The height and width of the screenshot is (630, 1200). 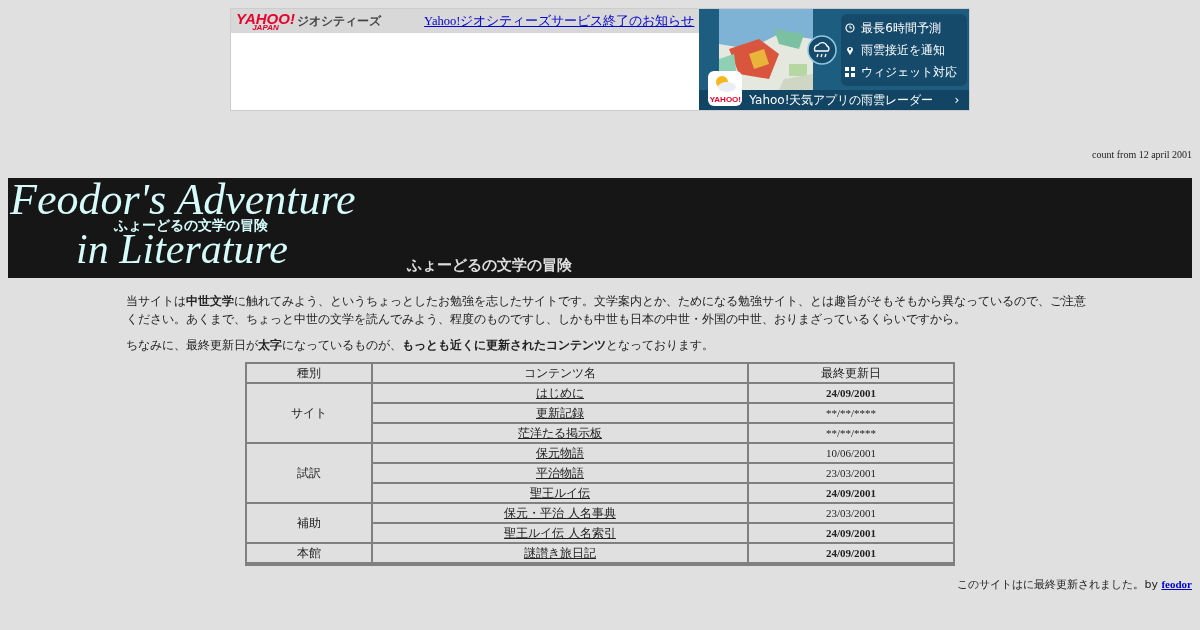 I want to click on ad-caption: Yahoo!天気アプリの雨雲レーダー, so click(x=841, y=100).